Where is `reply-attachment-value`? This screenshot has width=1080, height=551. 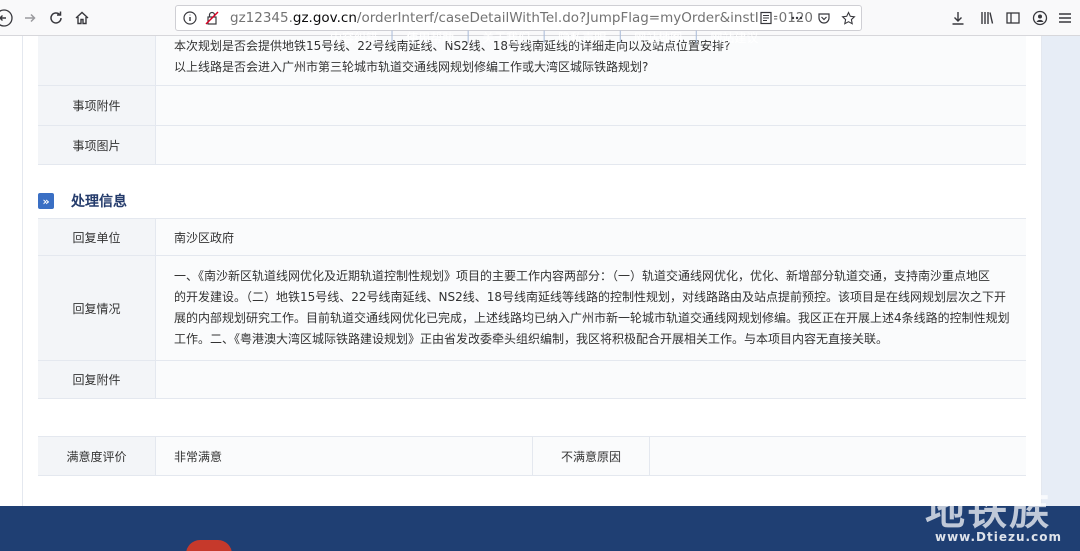
reply-attachment-value is located at coordinates (591, 379).